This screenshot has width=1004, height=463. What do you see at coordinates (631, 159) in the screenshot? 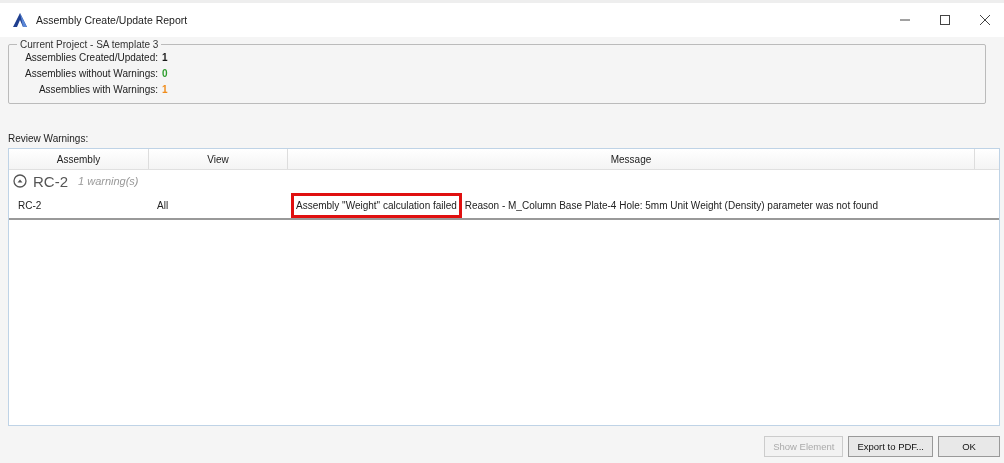
I see `column-header: Message` at bounding box center [631, 159].